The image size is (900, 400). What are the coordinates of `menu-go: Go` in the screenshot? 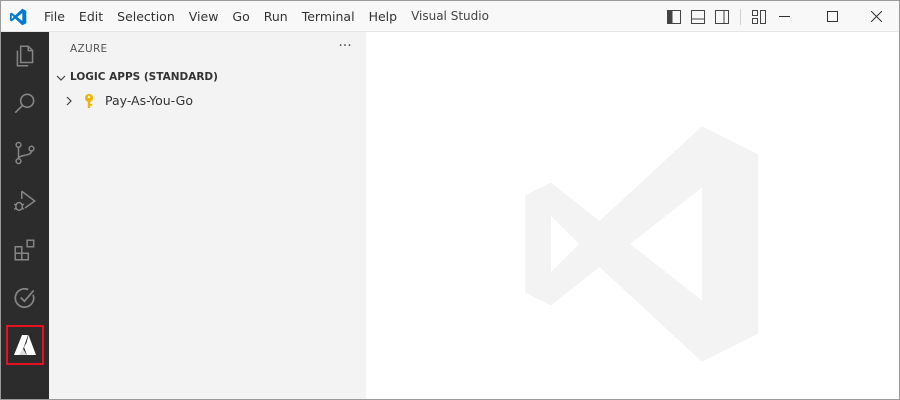 It's located at (240, 17).